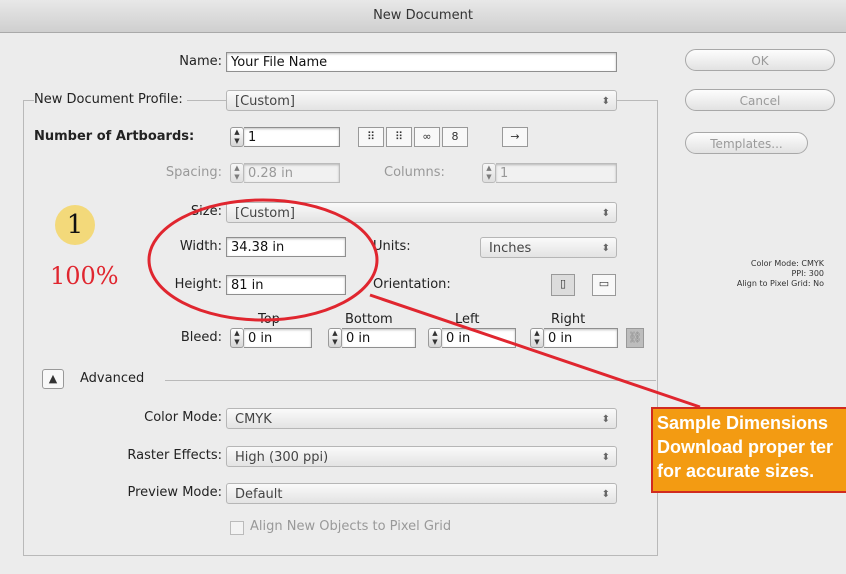  Describe the element at coordinates (510, 248) in the screenshot. I see `units-value: Inches` at that location.